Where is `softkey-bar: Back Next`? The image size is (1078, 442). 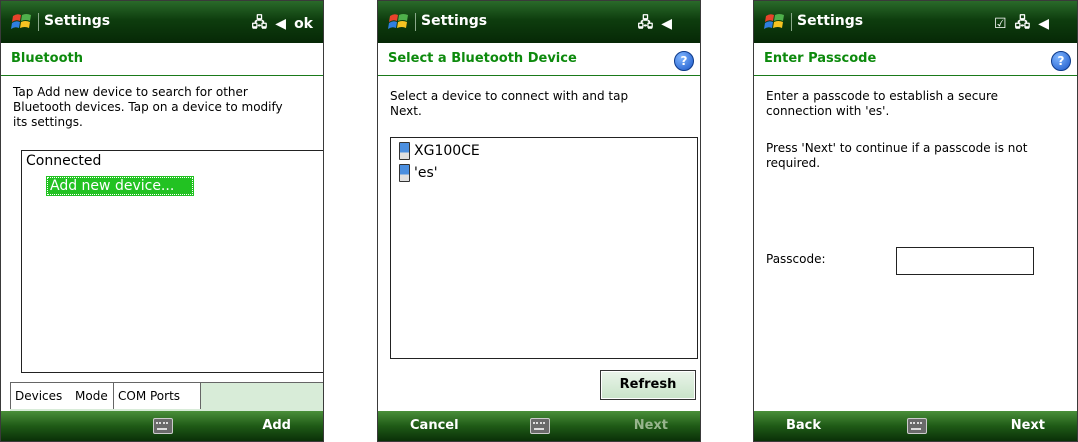 softkey-bar: Back Next is located at coordinates (915, 426).